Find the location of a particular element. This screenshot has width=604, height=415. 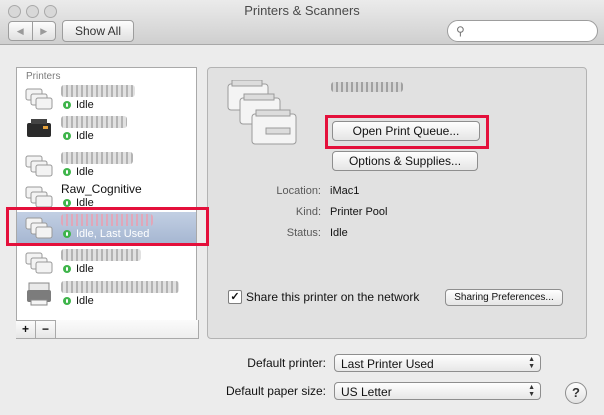

default-printer-select: Last Printer Used ▲ ▼ is located at coordinates (437, 363).